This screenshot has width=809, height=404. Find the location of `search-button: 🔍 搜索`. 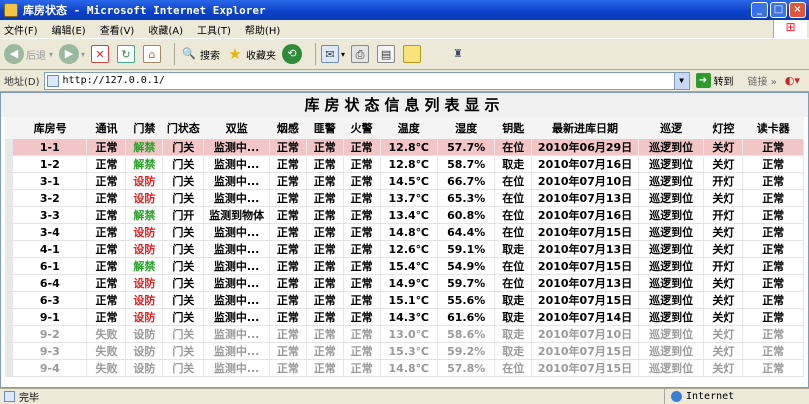

search-button: 🔍 搜索 is located at coordinates (200, 54).